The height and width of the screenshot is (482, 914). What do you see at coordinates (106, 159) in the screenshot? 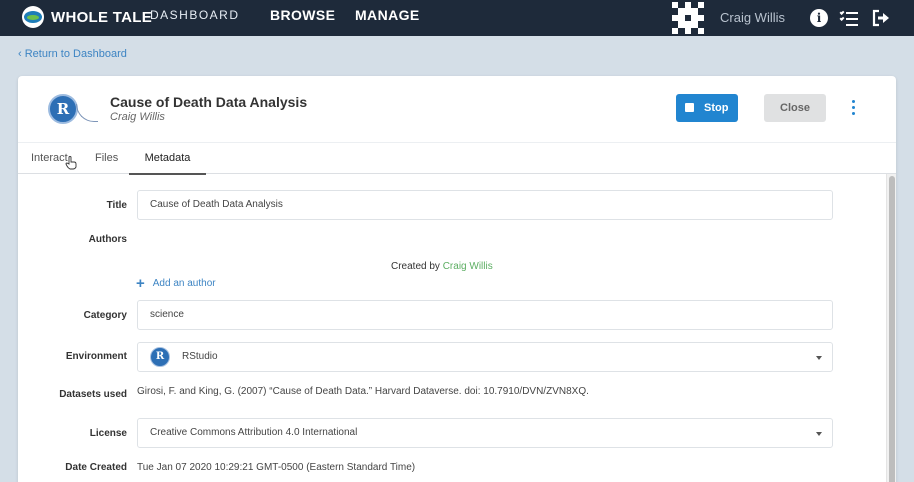
I see `tab-files: Files` at bounding box center [106, 159].